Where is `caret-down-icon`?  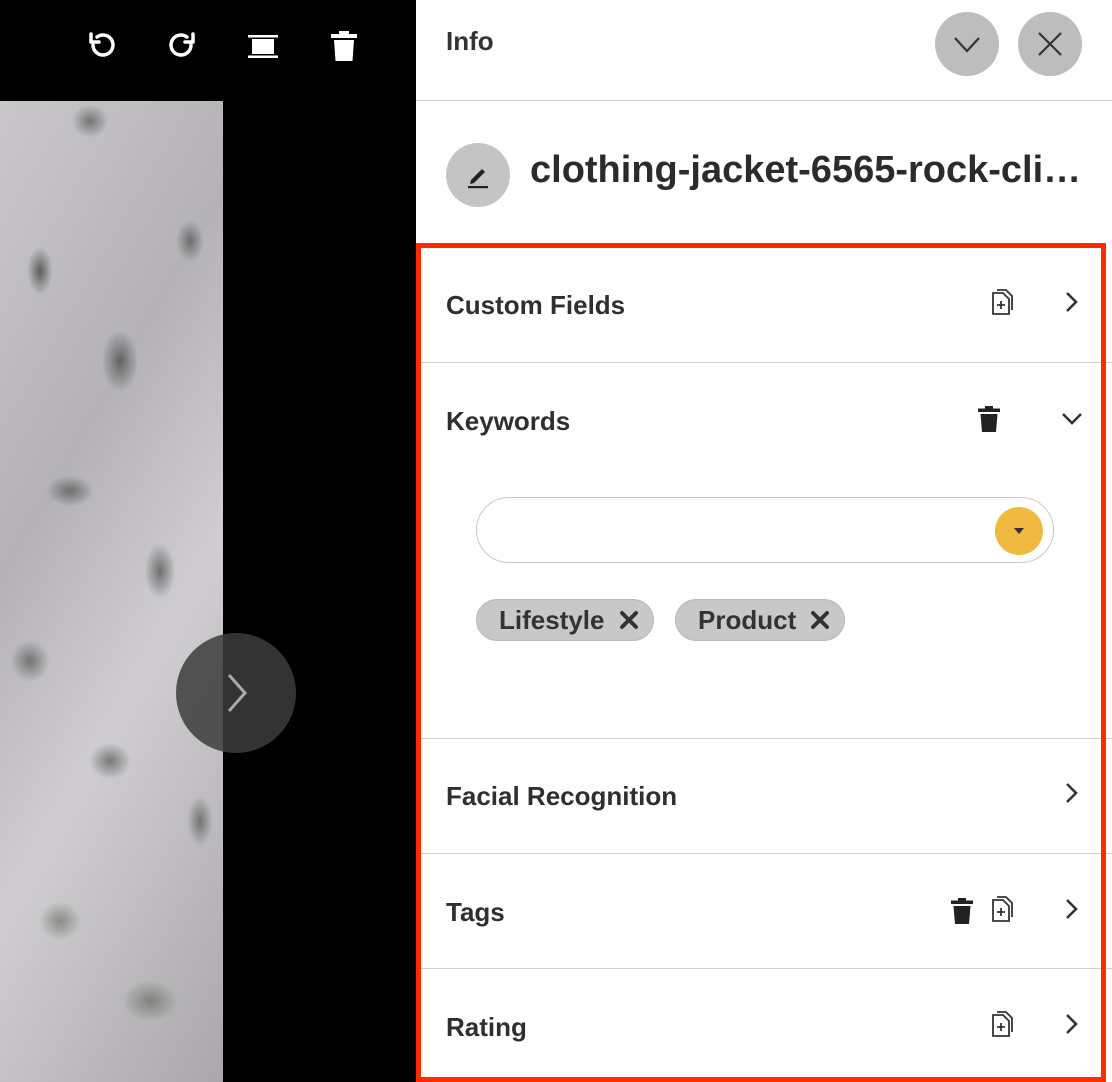 caret-down-icon is located at coordinates (1019, 531).